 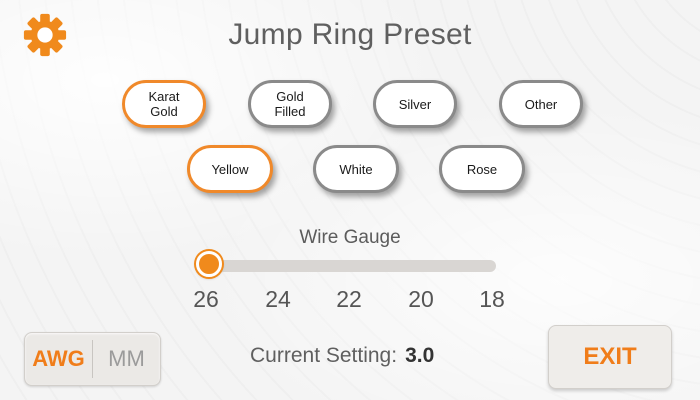 I want to click on wire-gauge-slider-thumb, so click(x=209, y=264).